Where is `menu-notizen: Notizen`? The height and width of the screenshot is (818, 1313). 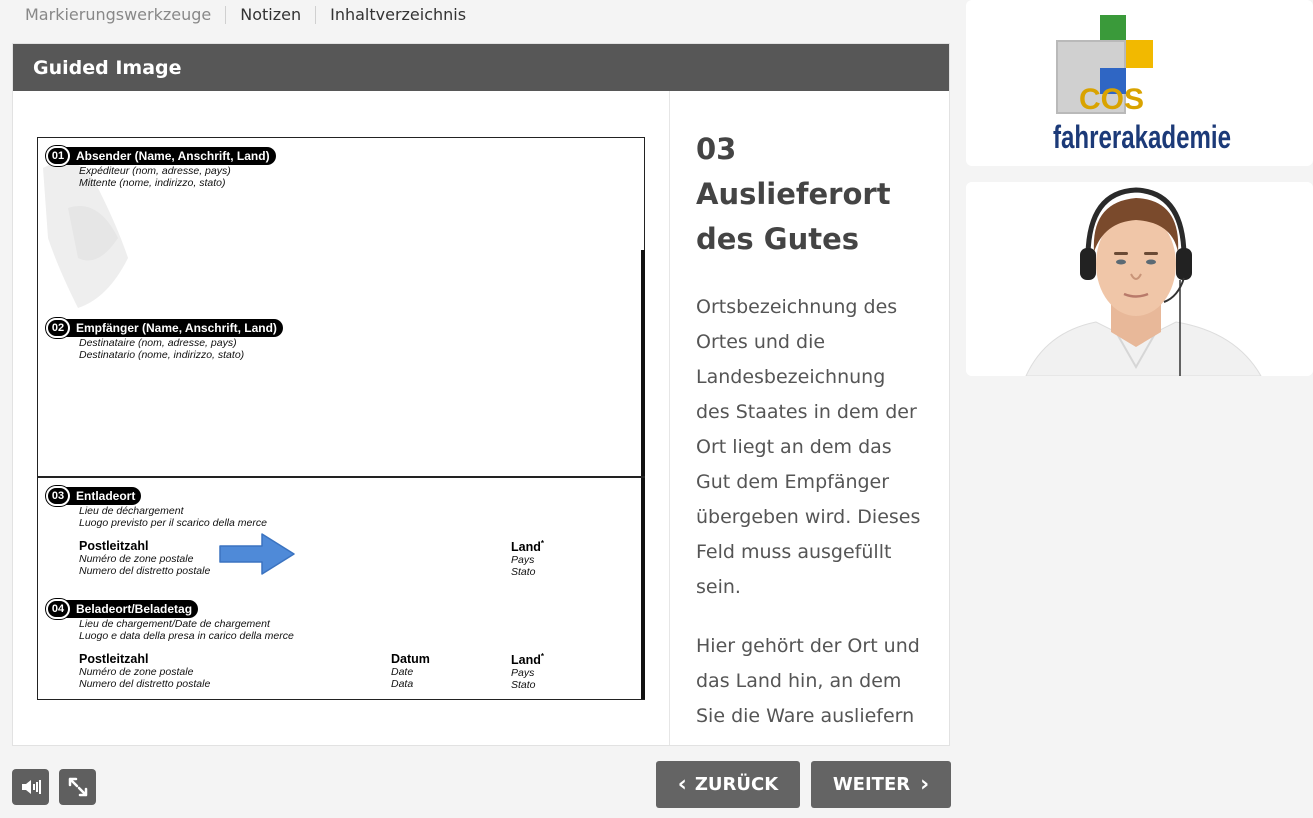
menu-notizen: Notizen is located at coordinates (270, 15).